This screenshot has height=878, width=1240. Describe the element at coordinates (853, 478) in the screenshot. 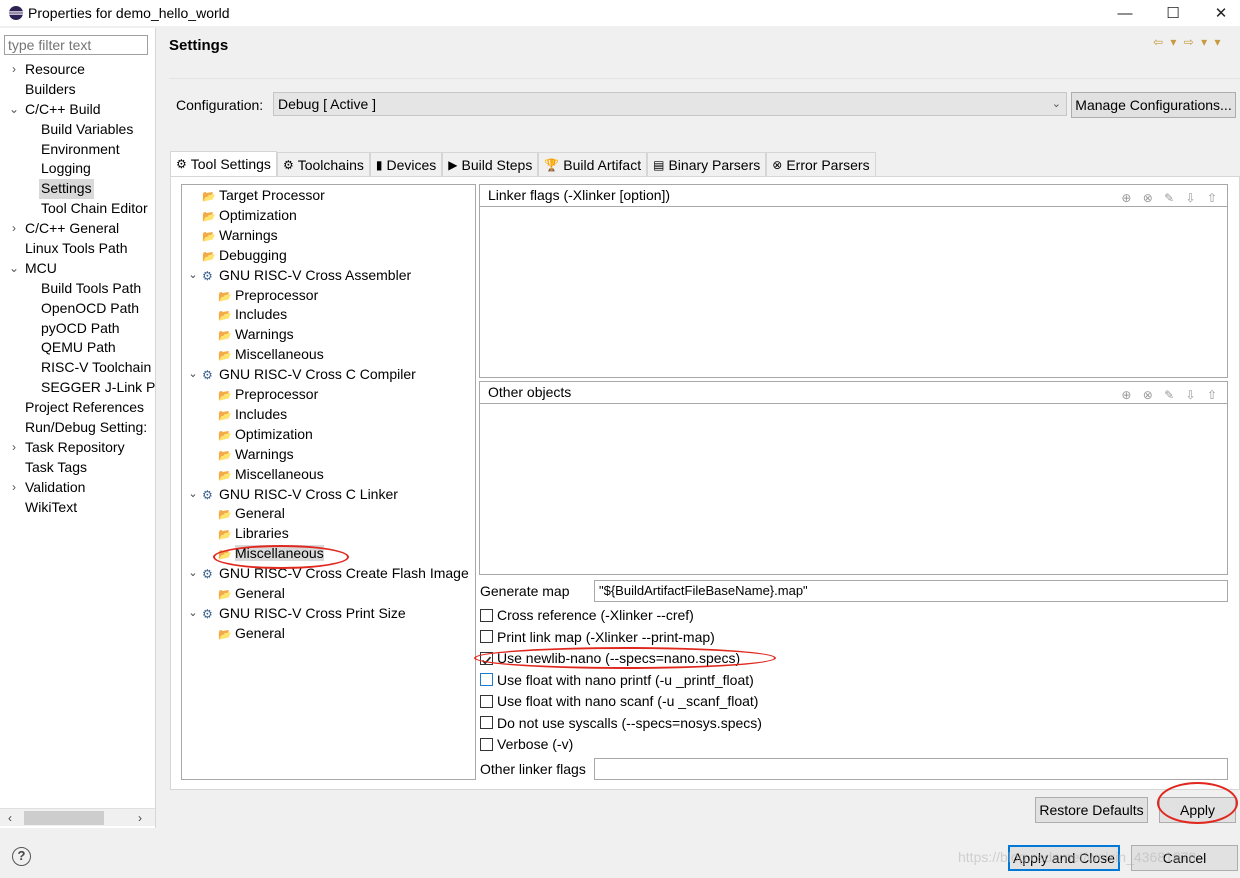

I see `other-objects-list: Other objects ⊕ ⊗ ✎ ⇩ ⇧` at that location.